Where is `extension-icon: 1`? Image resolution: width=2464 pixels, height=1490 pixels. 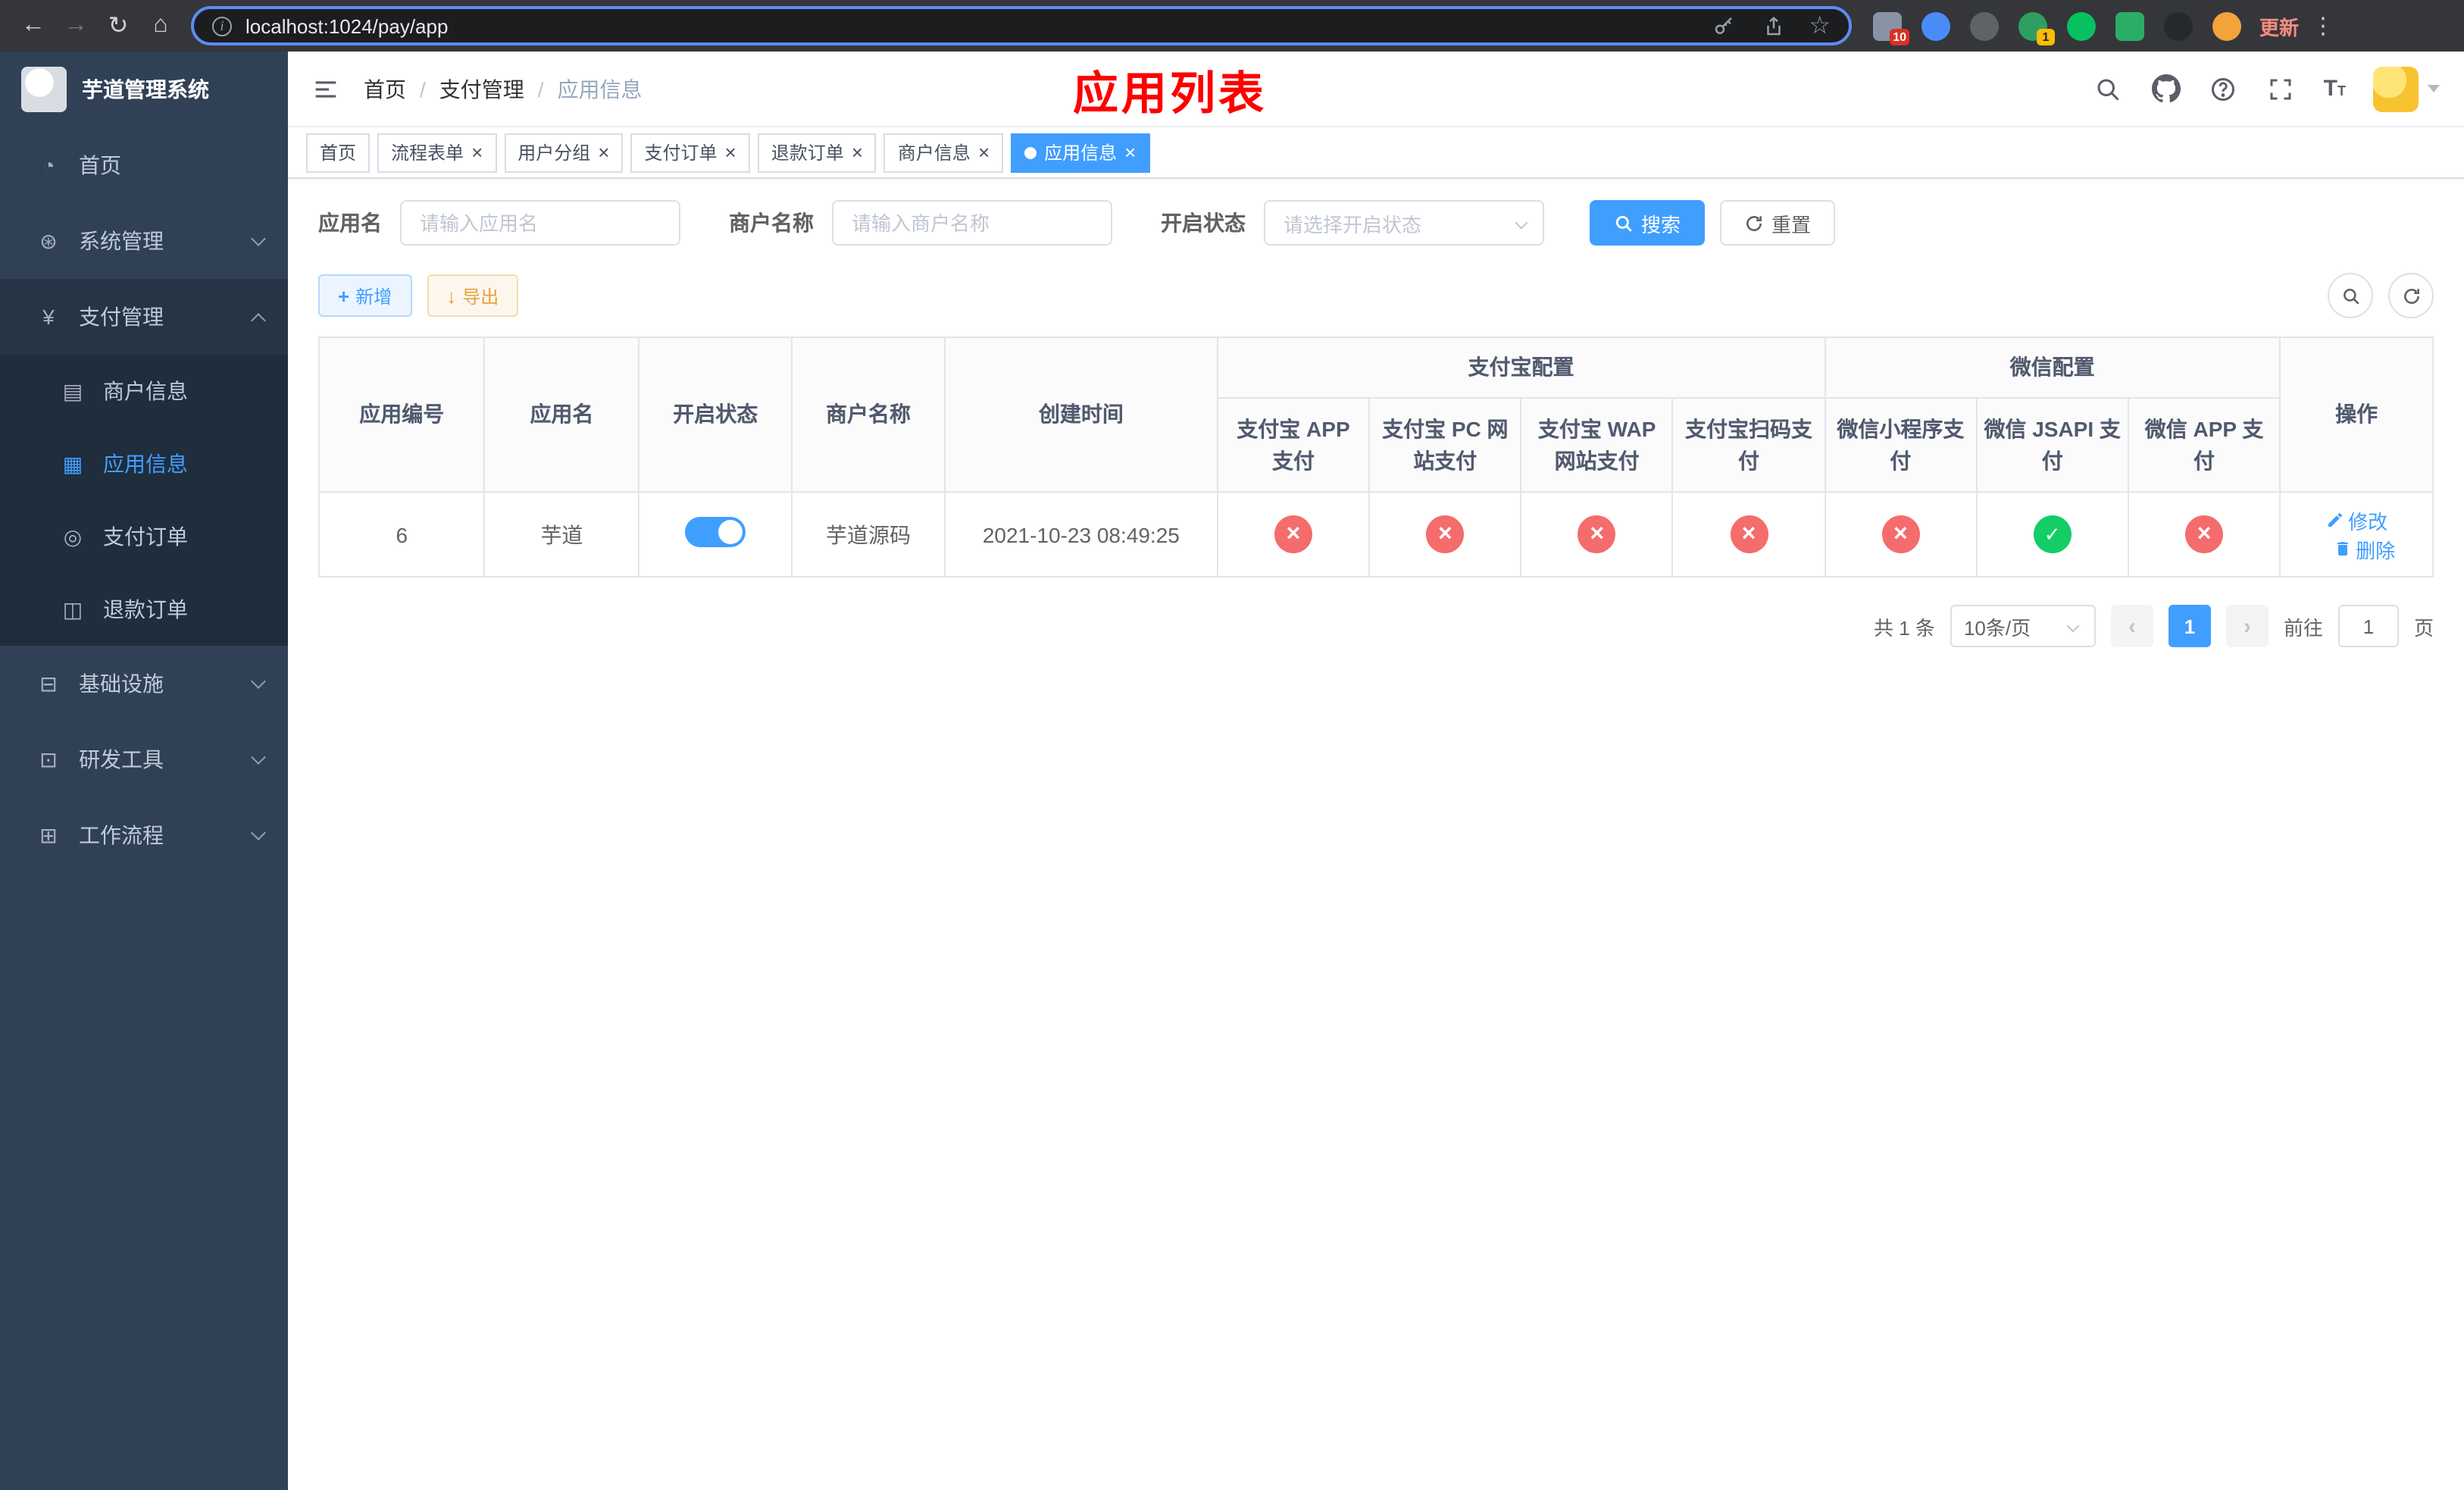
extension-icon: 1 is located at coordinates (2036, 28).